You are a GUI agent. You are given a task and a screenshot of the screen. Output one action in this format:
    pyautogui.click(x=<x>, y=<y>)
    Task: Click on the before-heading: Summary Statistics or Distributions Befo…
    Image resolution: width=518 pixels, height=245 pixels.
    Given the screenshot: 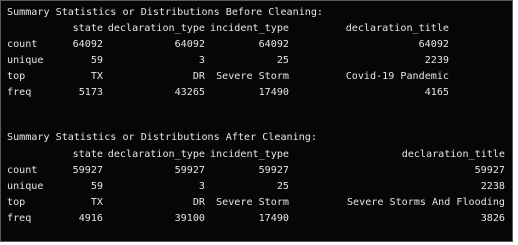 What is the action you would take?
    pyautogui.click(x=165, y=12)
    